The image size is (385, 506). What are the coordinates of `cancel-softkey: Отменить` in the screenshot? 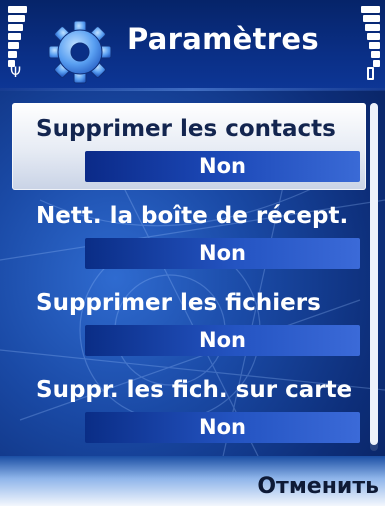 It's located at (318, 486).